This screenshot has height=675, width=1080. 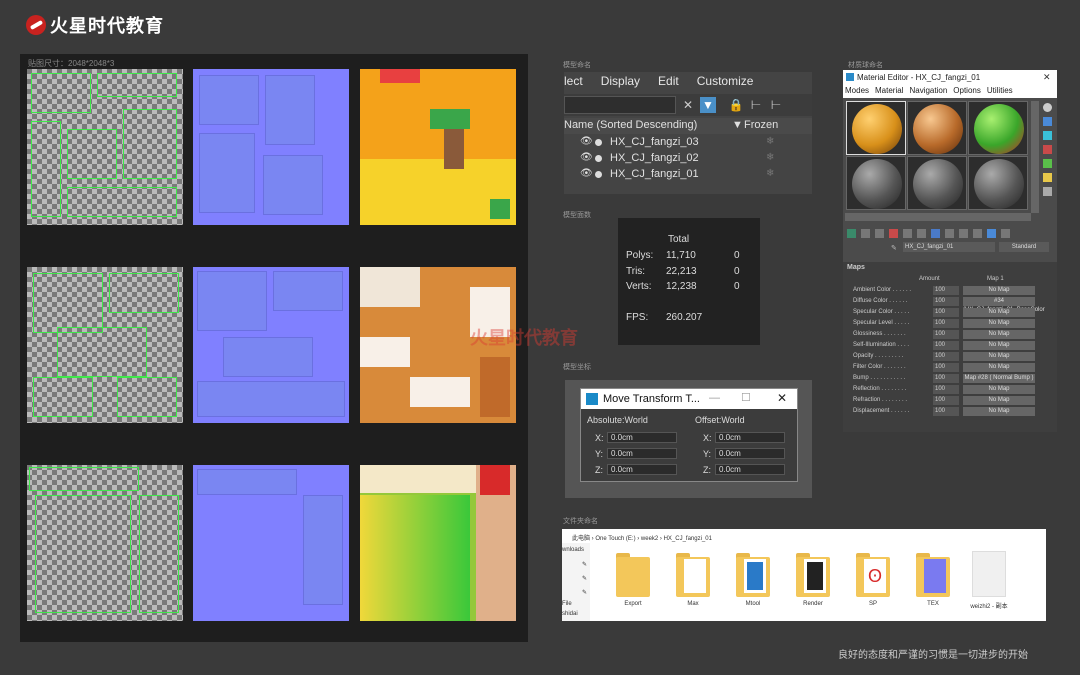 What do you see at coordinates (928, 92) in the screenshot?
I see `menu-navigation: Navigation` at bounding box center [928, 92].